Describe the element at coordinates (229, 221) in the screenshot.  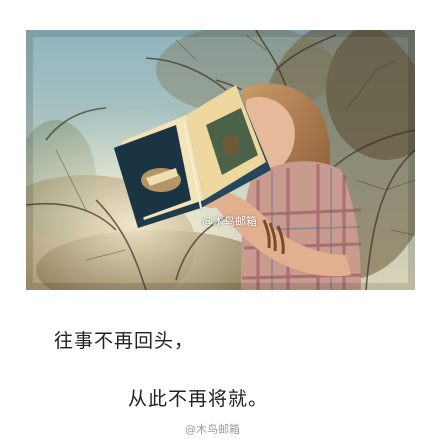
I see `photo-watermark: @木鸟邮箱` at that location.